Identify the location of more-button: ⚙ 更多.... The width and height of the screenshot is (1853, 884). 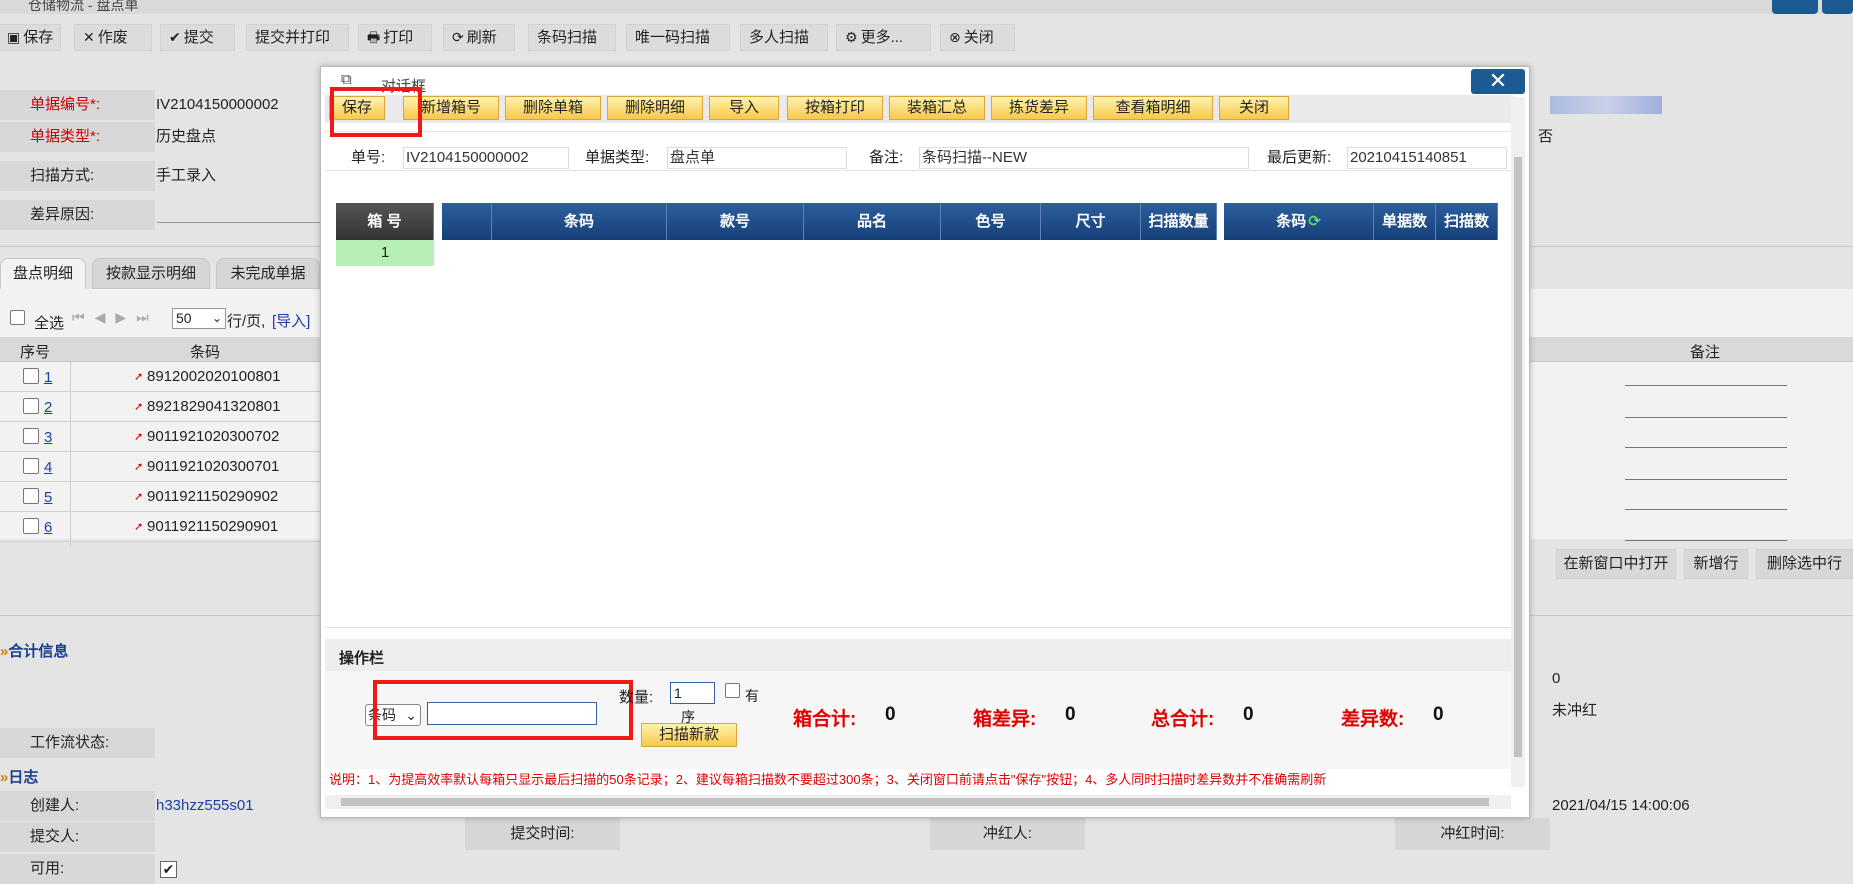
(883, 37).